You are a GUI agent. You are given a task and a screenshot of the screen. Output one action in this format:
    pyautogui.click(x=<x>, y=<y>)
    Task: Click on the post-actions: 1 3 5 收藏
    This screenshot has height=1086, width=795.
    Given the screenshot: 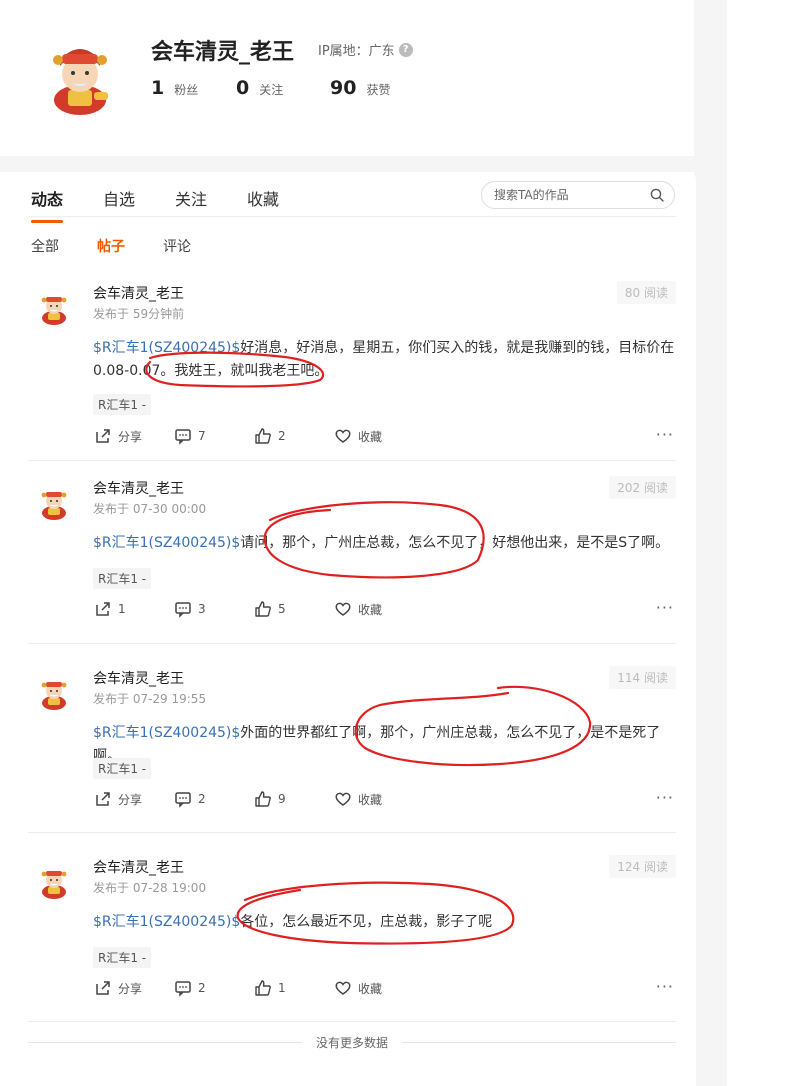 What is the action you would take?
    pyautogui.click(x=254, y=609)
    